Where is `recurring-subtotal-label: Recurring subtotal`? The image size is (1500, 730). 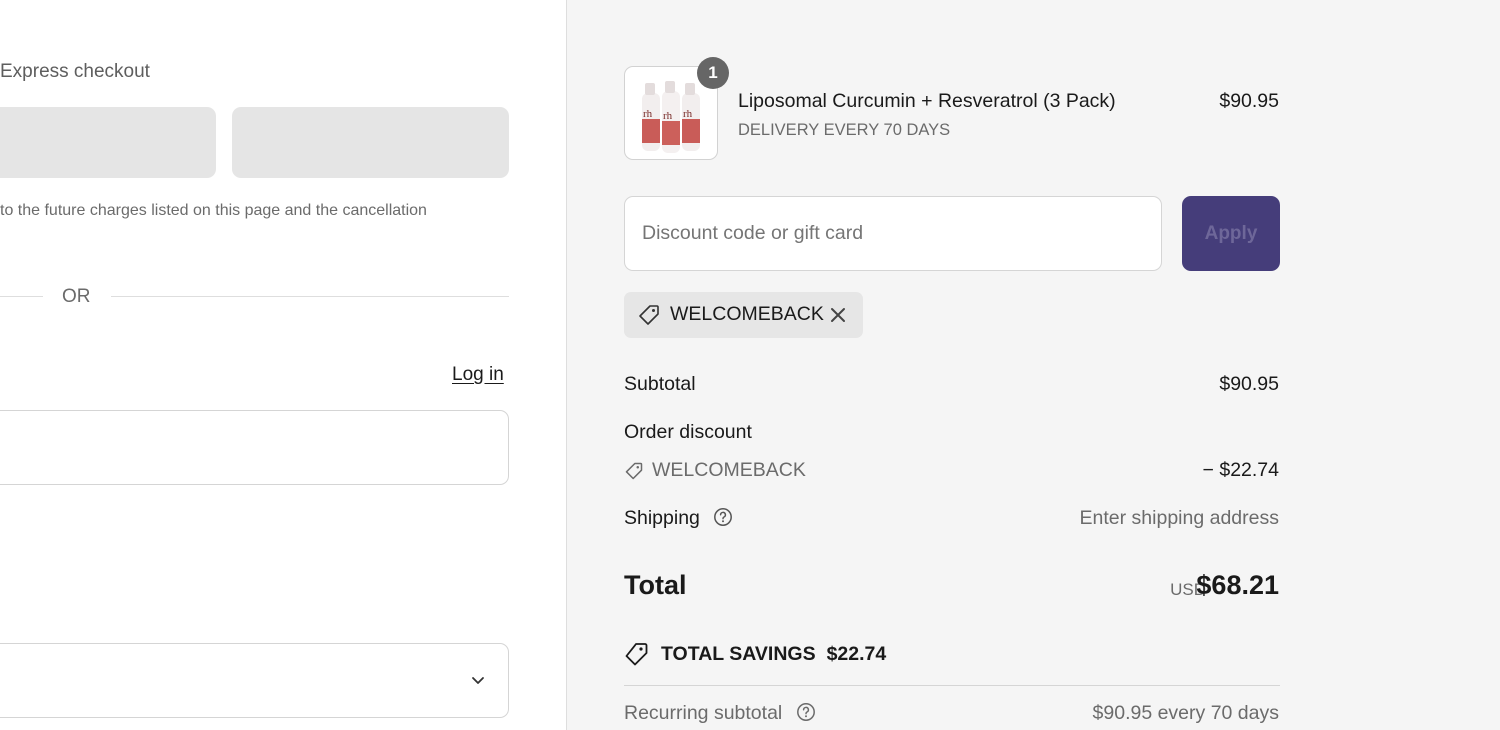 recurring-subtotal-label: Recurring subtotal is located at coordinates (703, 713).